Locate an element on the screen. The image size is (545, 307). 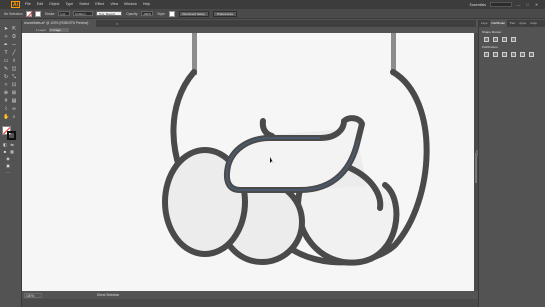
menu-file: File is located at coordinates (28, 4).